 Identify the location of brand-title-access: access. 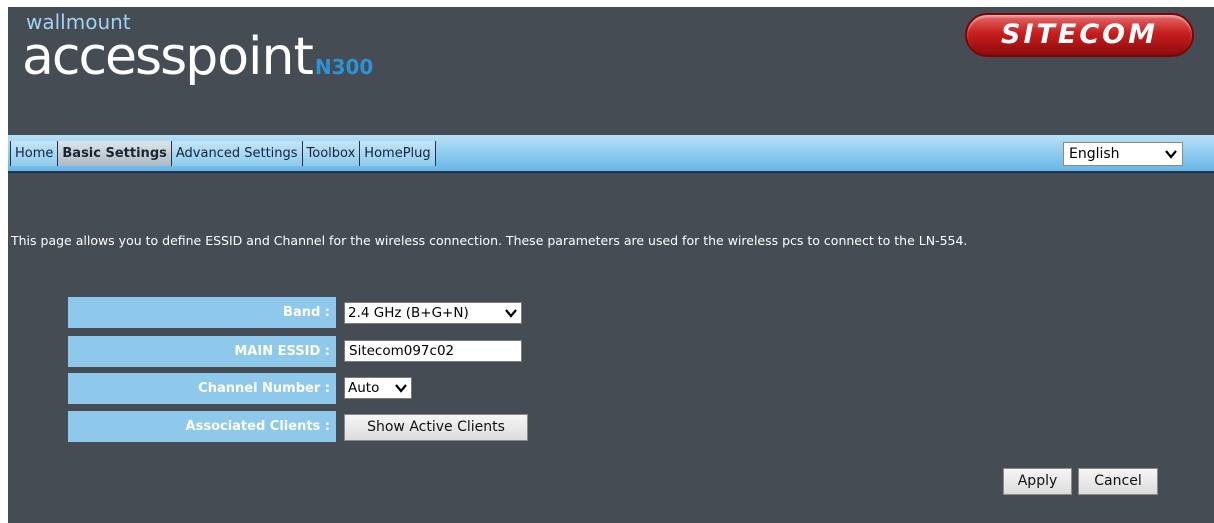
(104, 57).